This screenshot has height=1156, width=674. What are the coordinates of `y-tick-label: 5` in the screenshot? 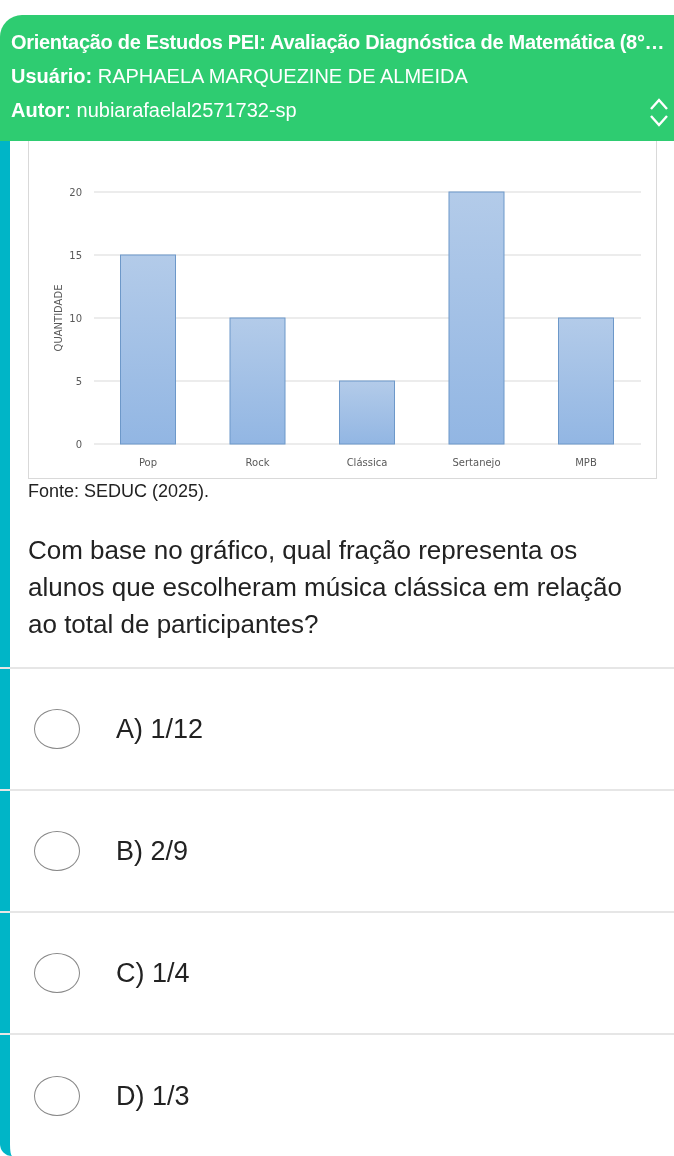 It's located at (78, 381).